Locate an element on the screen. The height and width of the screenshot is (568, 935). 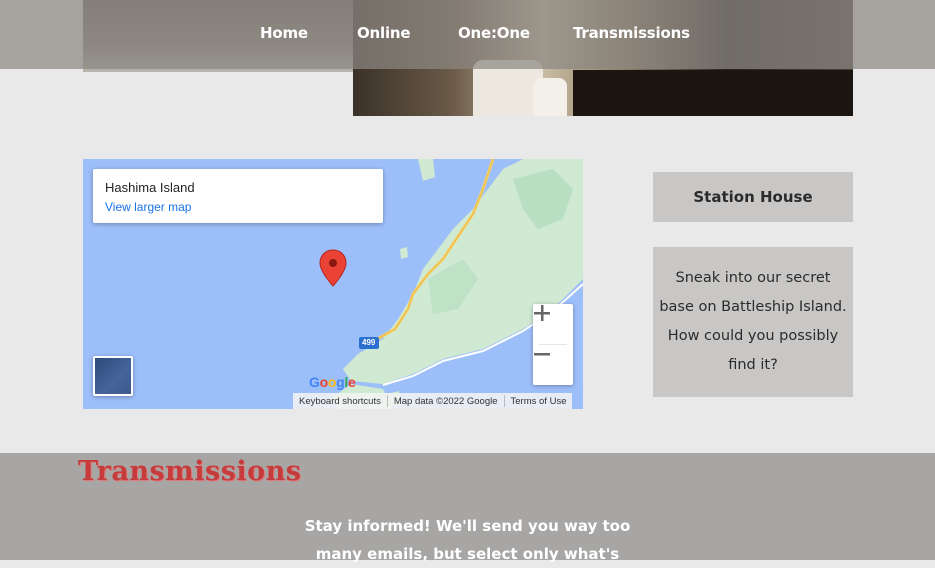
nav-transmissions: Transmissions is located at coordinates (631, 33).